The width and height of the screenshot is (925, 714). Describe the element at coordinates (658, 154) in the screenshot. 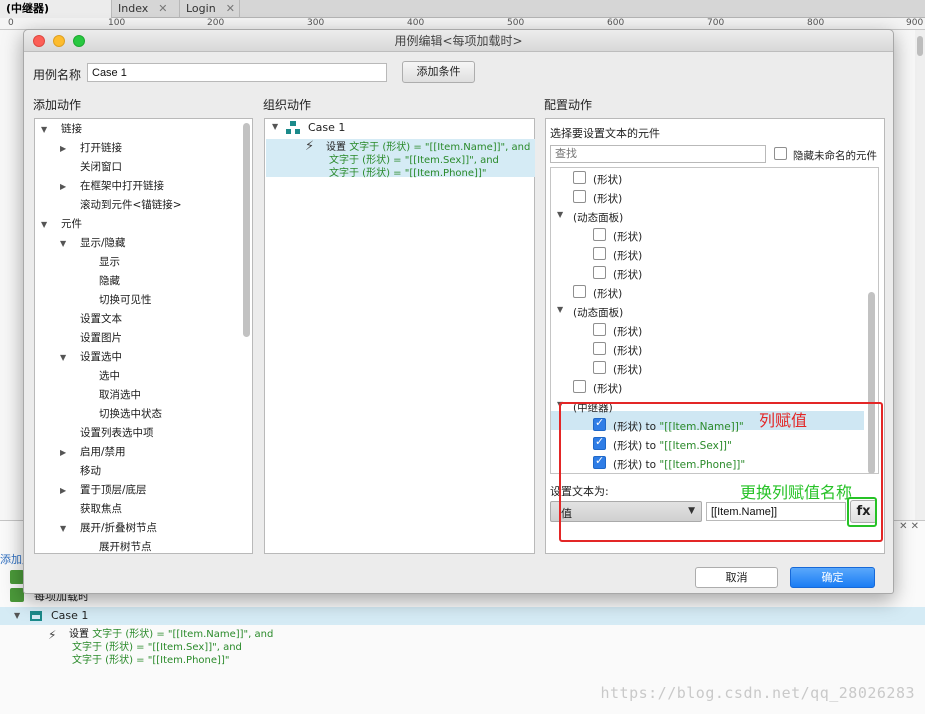

I see `widget-search-input` at that location.